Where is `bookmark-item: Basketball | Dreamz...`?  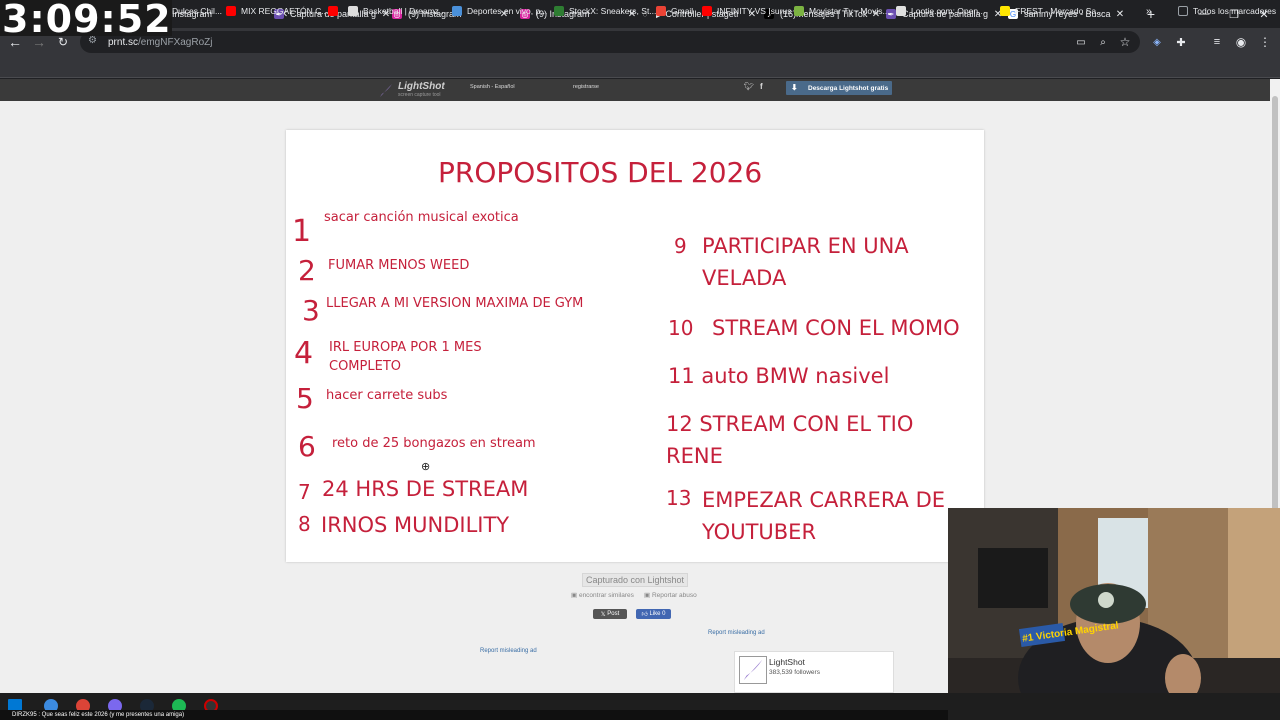 bookmark-item: Basketball | Dreamz... is located at coordinates (397, 11).